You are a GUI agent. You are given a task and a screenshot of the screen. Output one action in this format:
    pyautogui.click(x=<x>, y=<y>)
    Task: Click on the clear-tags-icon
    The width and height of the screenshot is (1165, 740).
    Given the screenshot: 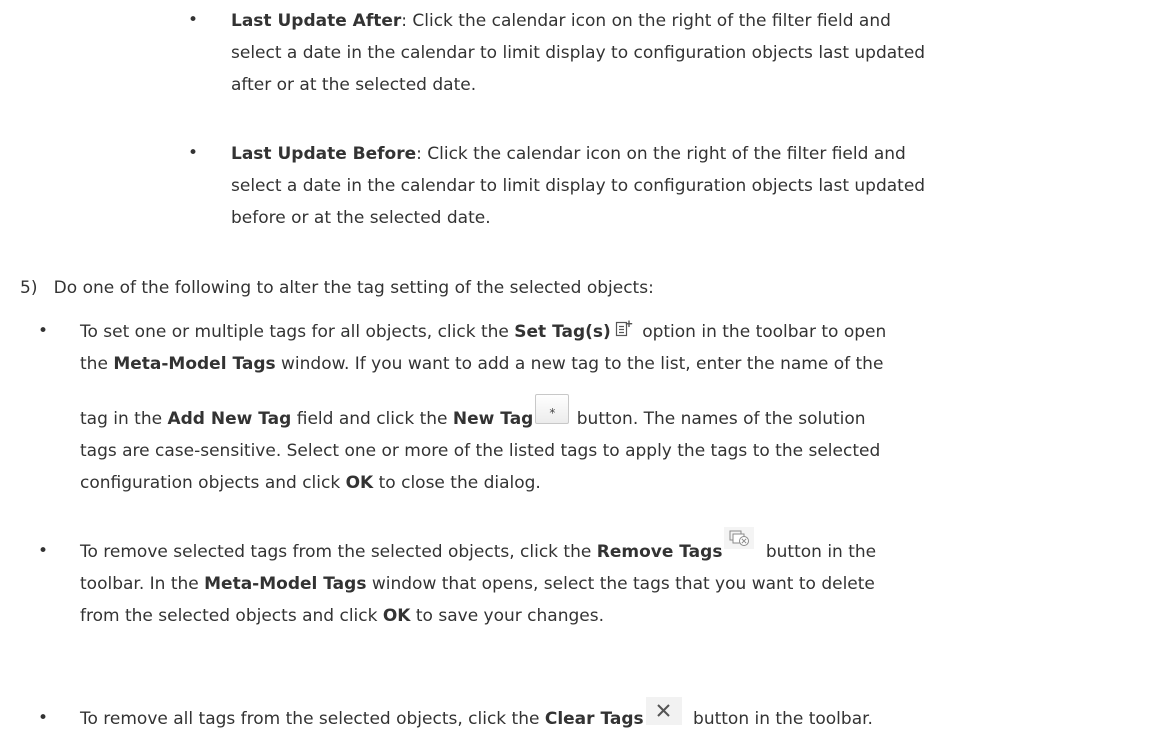 What is the action you would take?
    pyautogui.click(x=663, y=711)
    